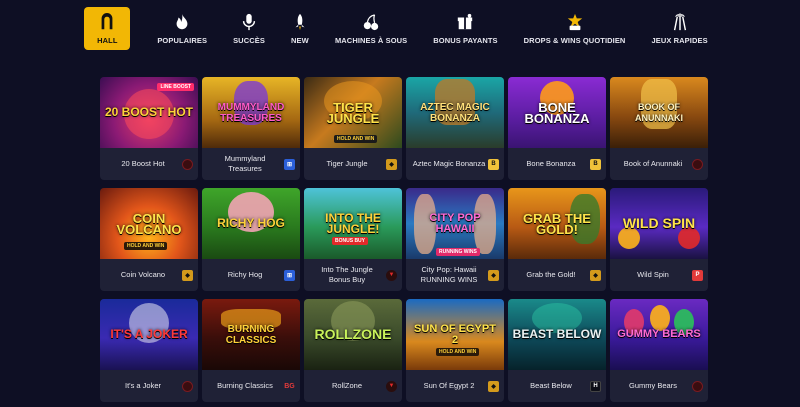  Describe the element at coordinates (551, 163) in the screenshot. I see `game-title: Bone Bonanza` at that location.